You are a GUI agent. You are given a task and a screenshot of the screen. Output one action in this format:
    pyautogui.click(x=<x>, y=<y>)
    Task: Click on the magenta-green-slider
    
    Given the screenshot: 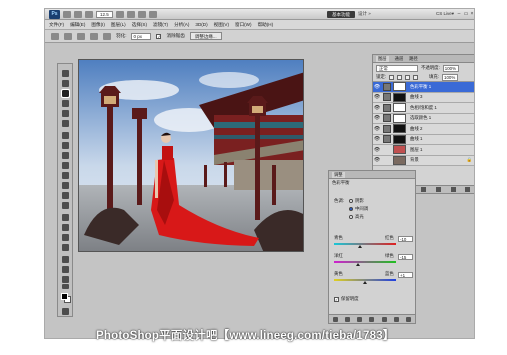 What is the action you would take?
    pyautogui.click(x=365, y=262)
    